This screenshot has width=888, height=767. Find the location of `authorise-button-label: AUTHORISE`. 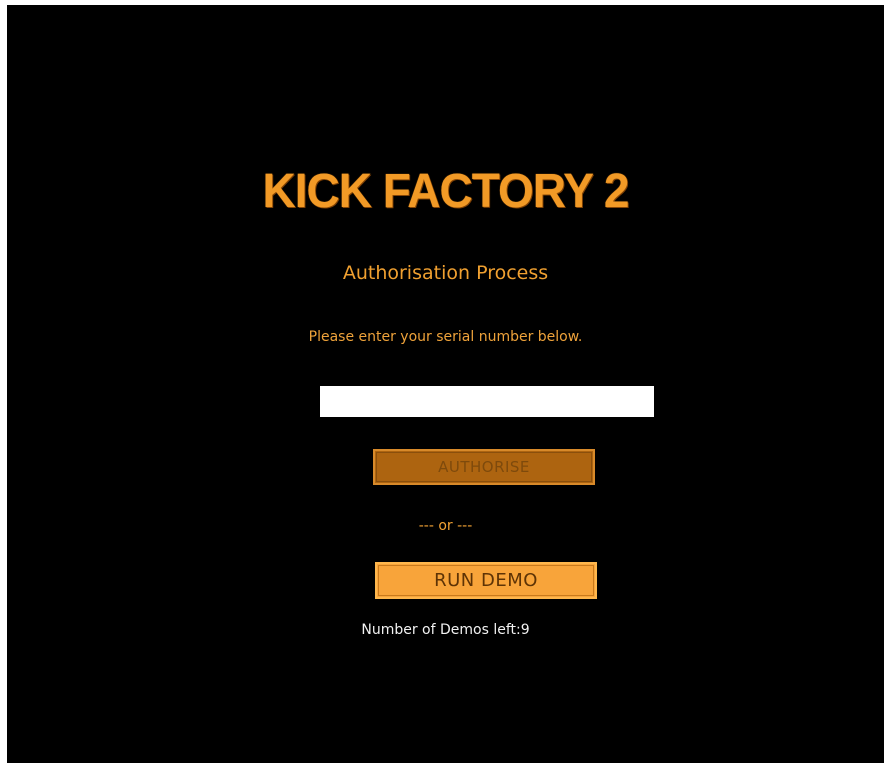

authorise-button-label: AUTHORISE is located at coordinates (484, 467).